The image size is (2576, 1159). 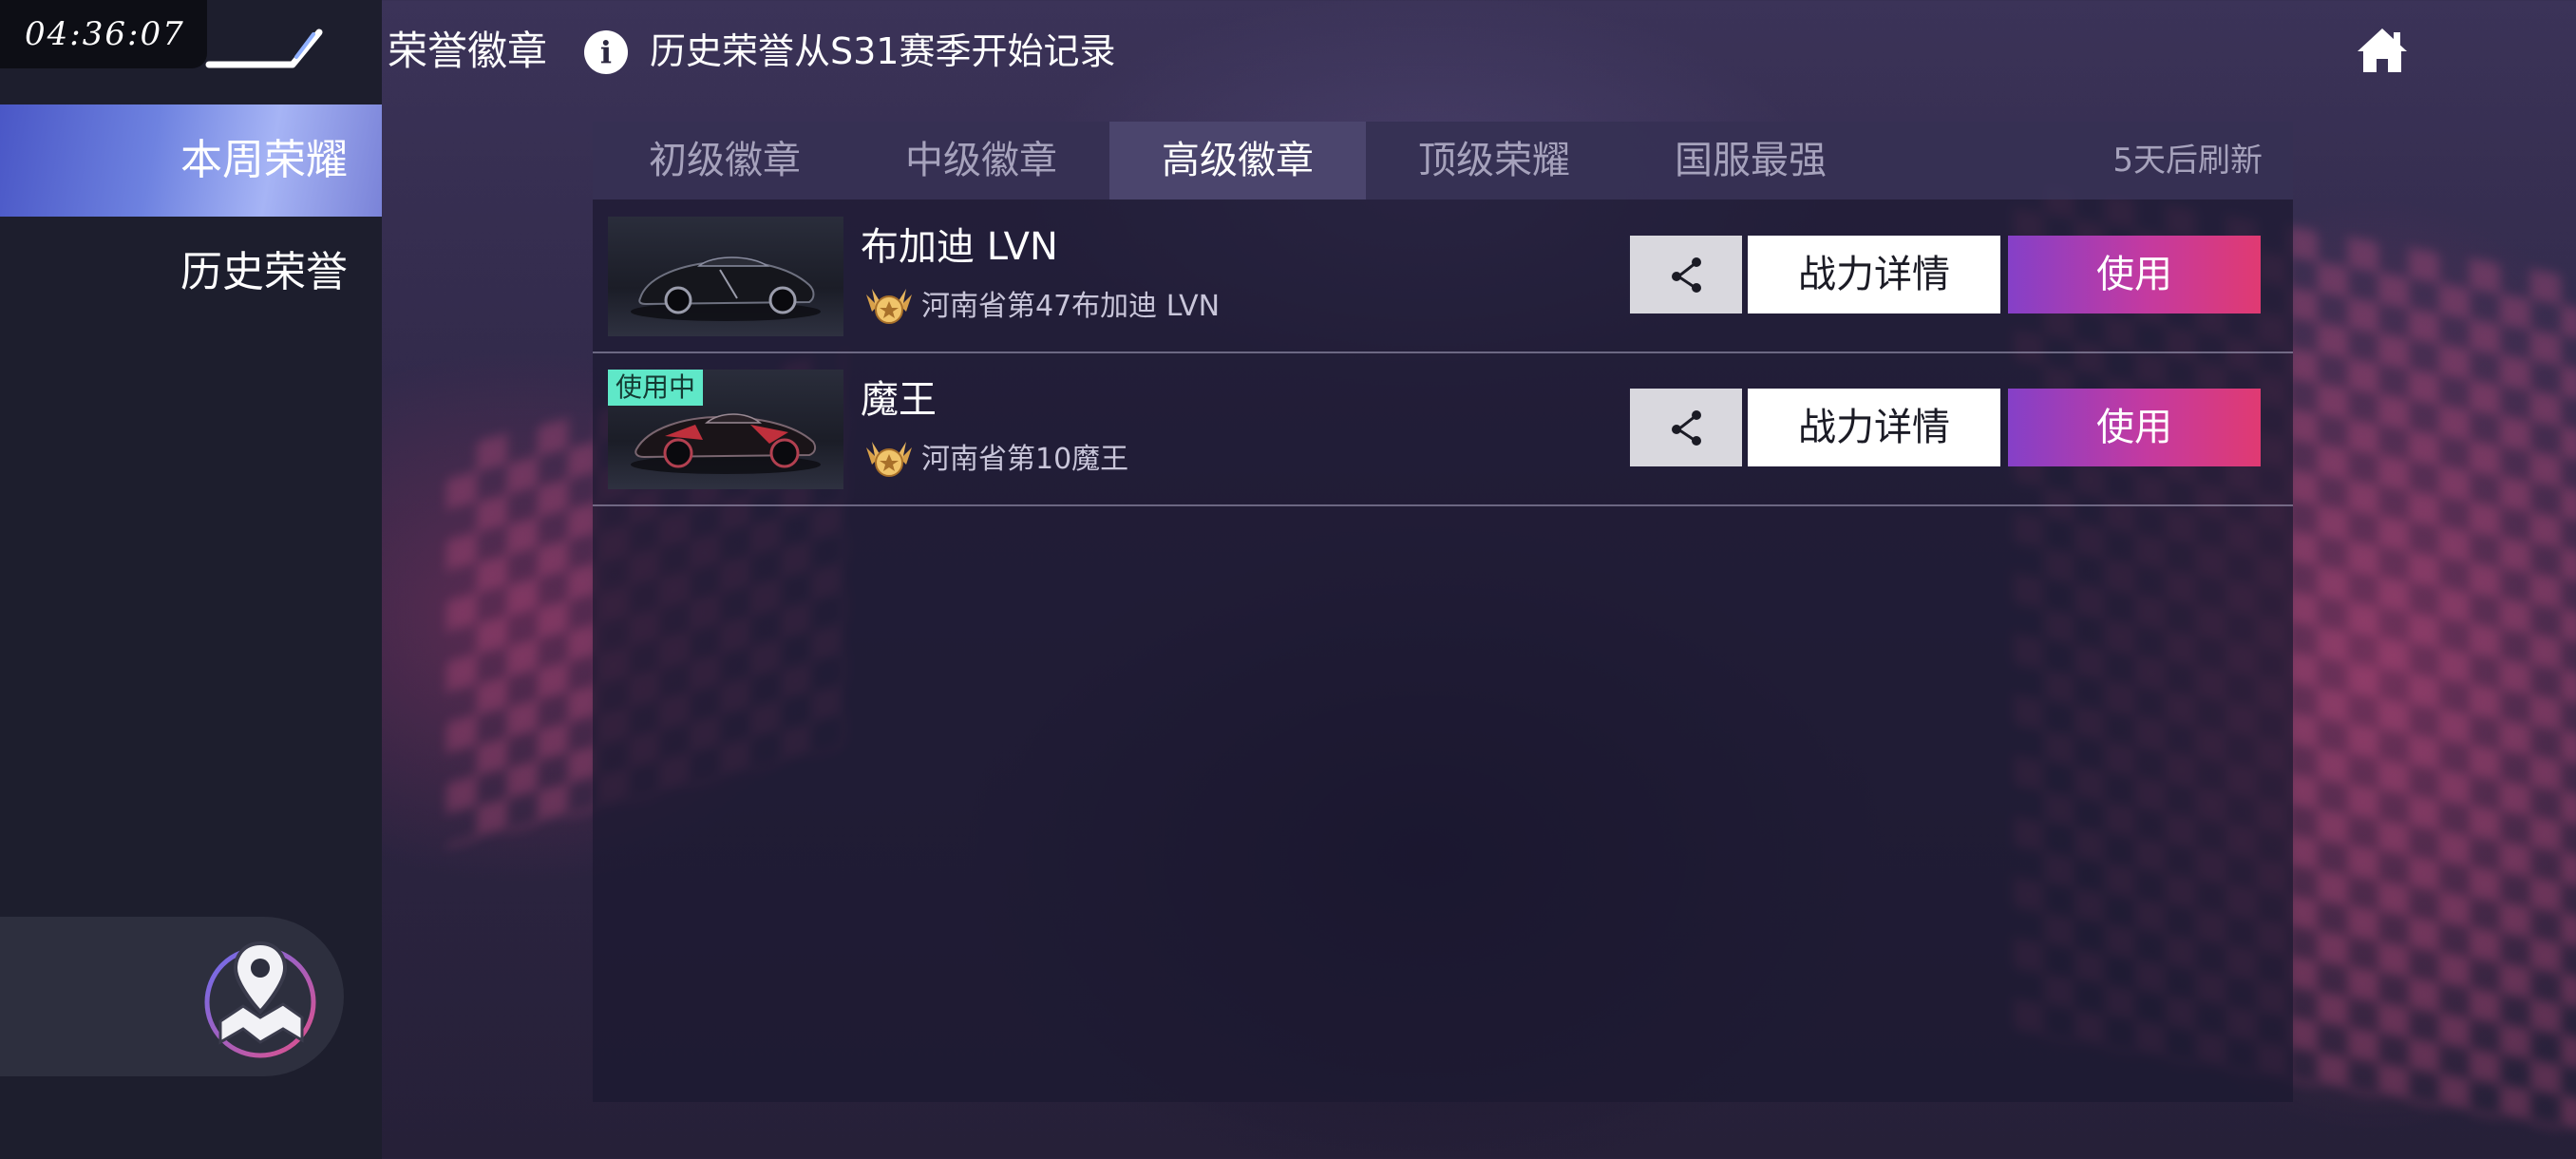 What do you see at coordinates (172, 996) in the screenshot?
I see `map-button` at bounding box center [172, 996].